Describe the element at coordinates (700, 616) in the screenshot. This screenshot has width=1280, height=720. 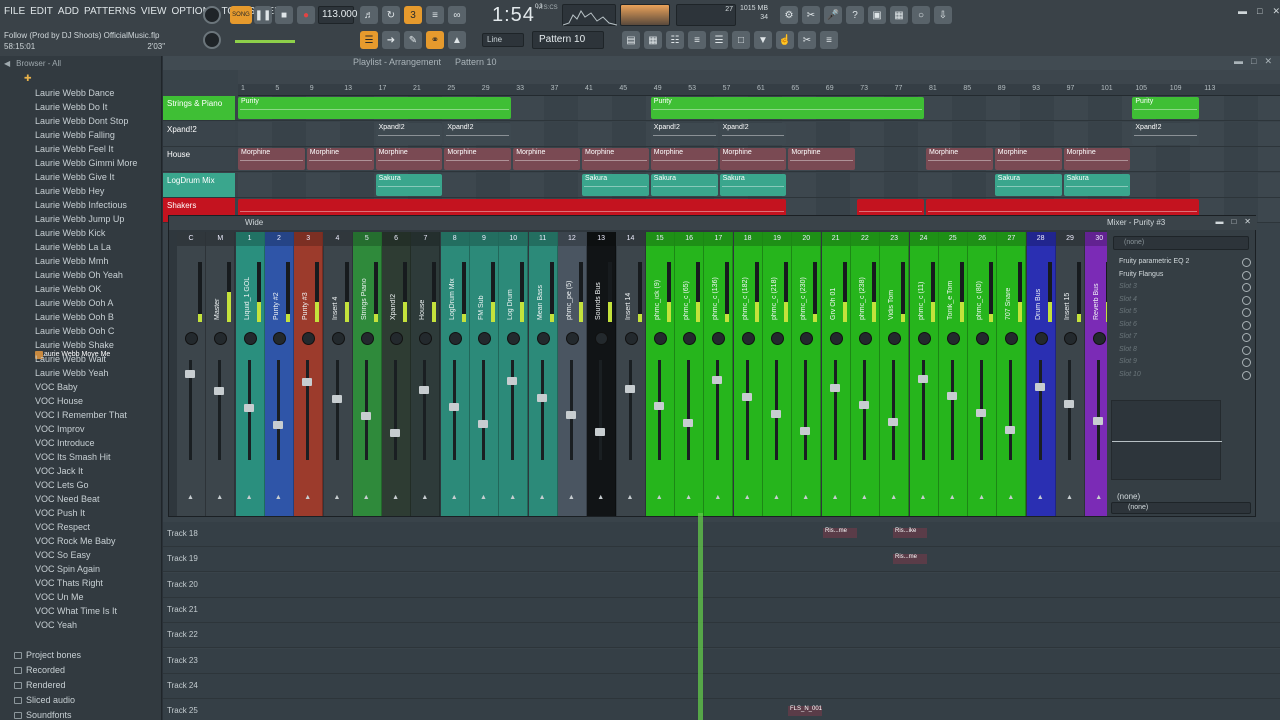
I see `playhead` at that location.